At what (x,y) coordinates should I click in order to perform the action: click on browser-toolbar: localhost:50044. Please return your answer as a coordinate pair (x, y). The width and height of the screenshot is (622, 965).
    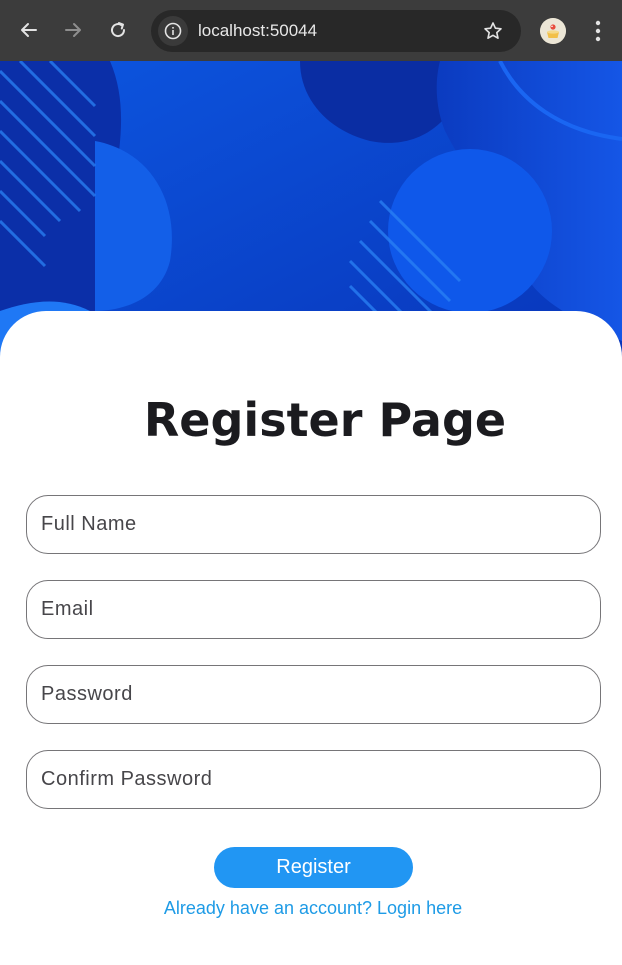
    Looking at the image, I should click on (311, 30).